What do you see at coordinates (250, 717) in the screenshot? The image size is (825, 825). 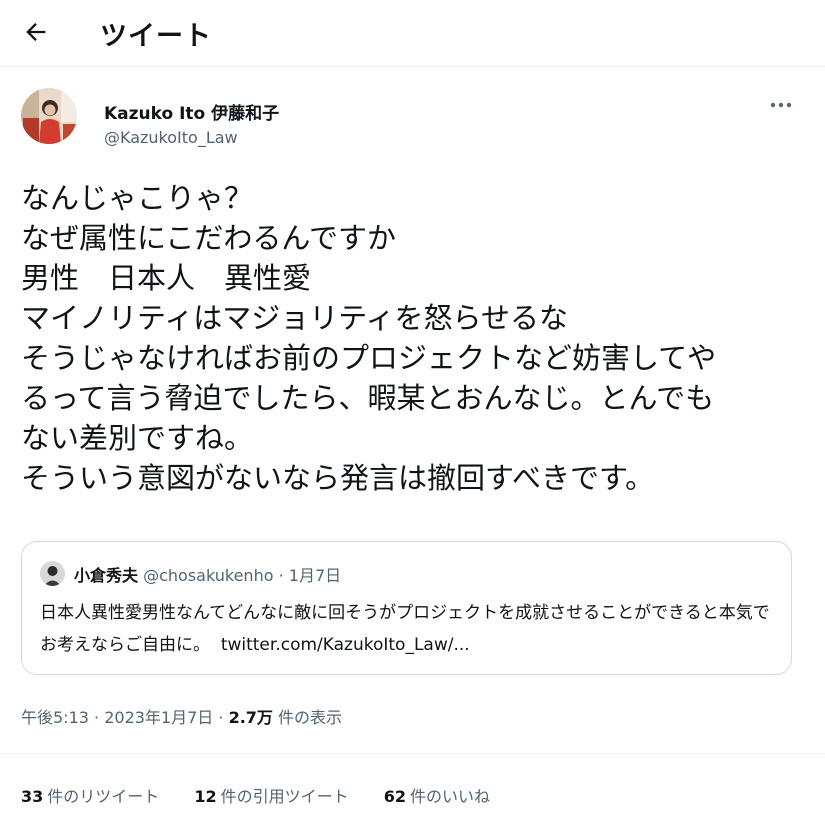 I see `view-count: 2.7万` at bounding box center [250, 717].